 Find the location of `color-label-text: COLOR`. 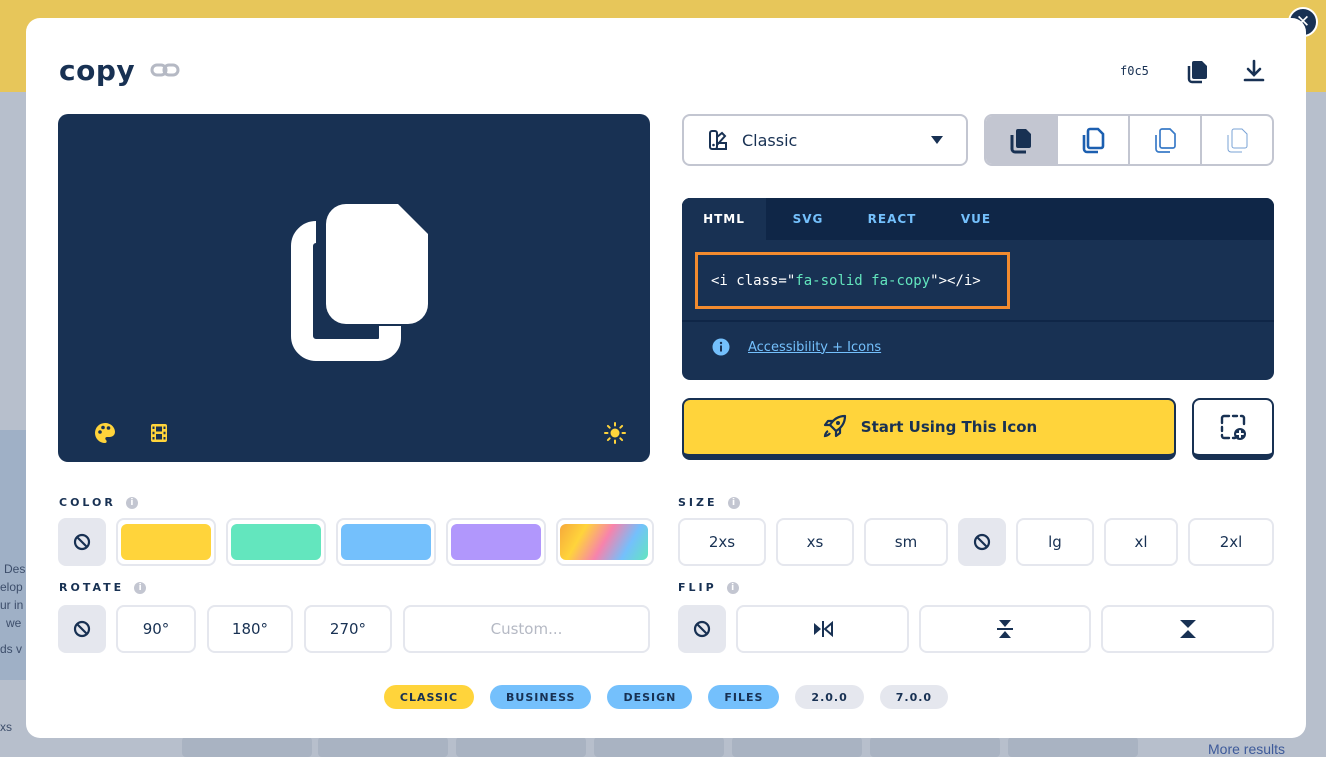

color-label-text: COLOR is located at coordinates (87, 502).